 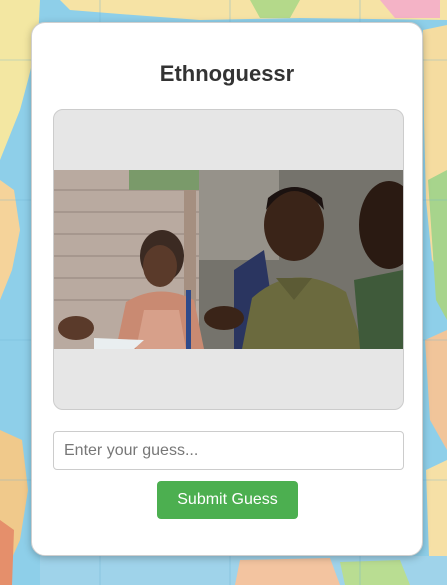 I want to click on submit-guess-button: Submit Guess, so click(x=227, y=500).